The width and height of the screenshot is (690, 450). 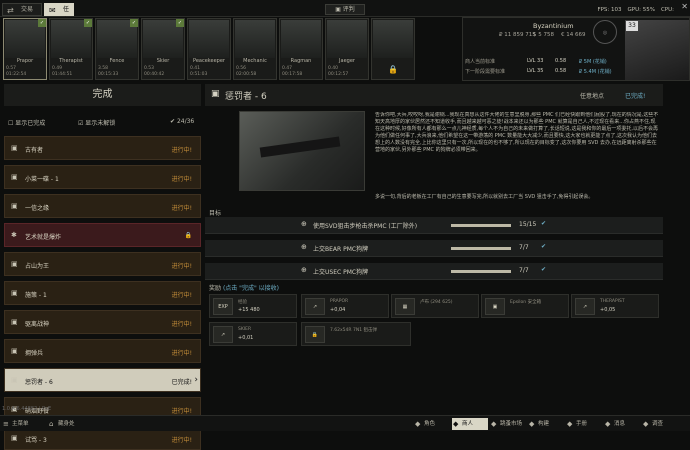 What do you see at coordinates (393, 49) in the screenshot?
I see `trader-card: 🔒` at bounding box center [393, 49].